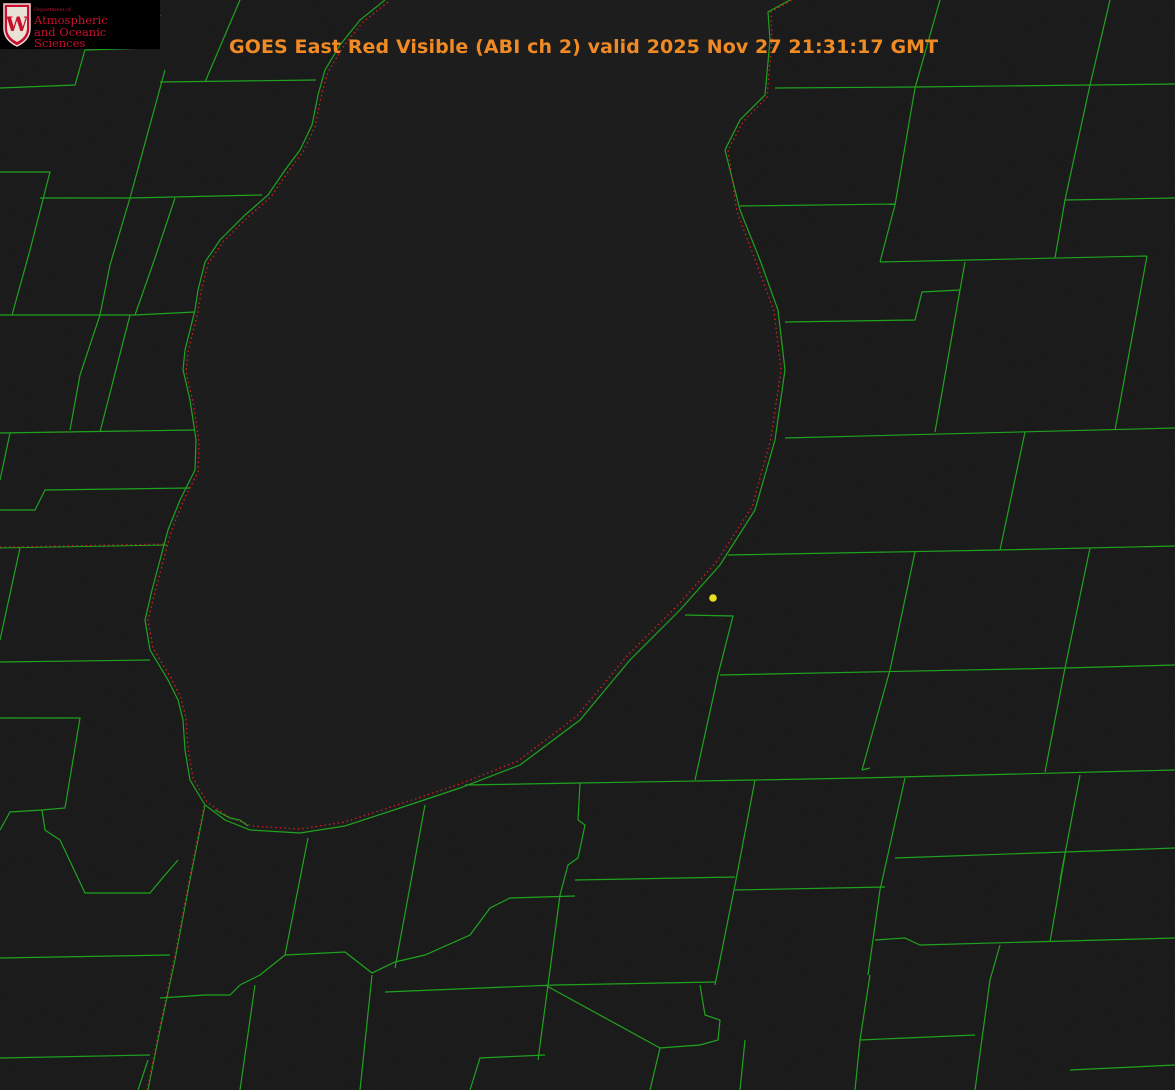 Image resolution: width=1175 pixels, height=1090 pixels. I want to click on crest-letter: W, so click(17, 24).